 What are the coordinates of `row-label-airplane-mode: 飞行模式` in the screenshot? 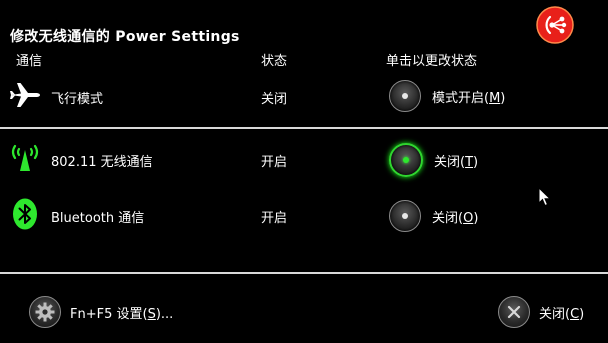 It's located at (77, 99).